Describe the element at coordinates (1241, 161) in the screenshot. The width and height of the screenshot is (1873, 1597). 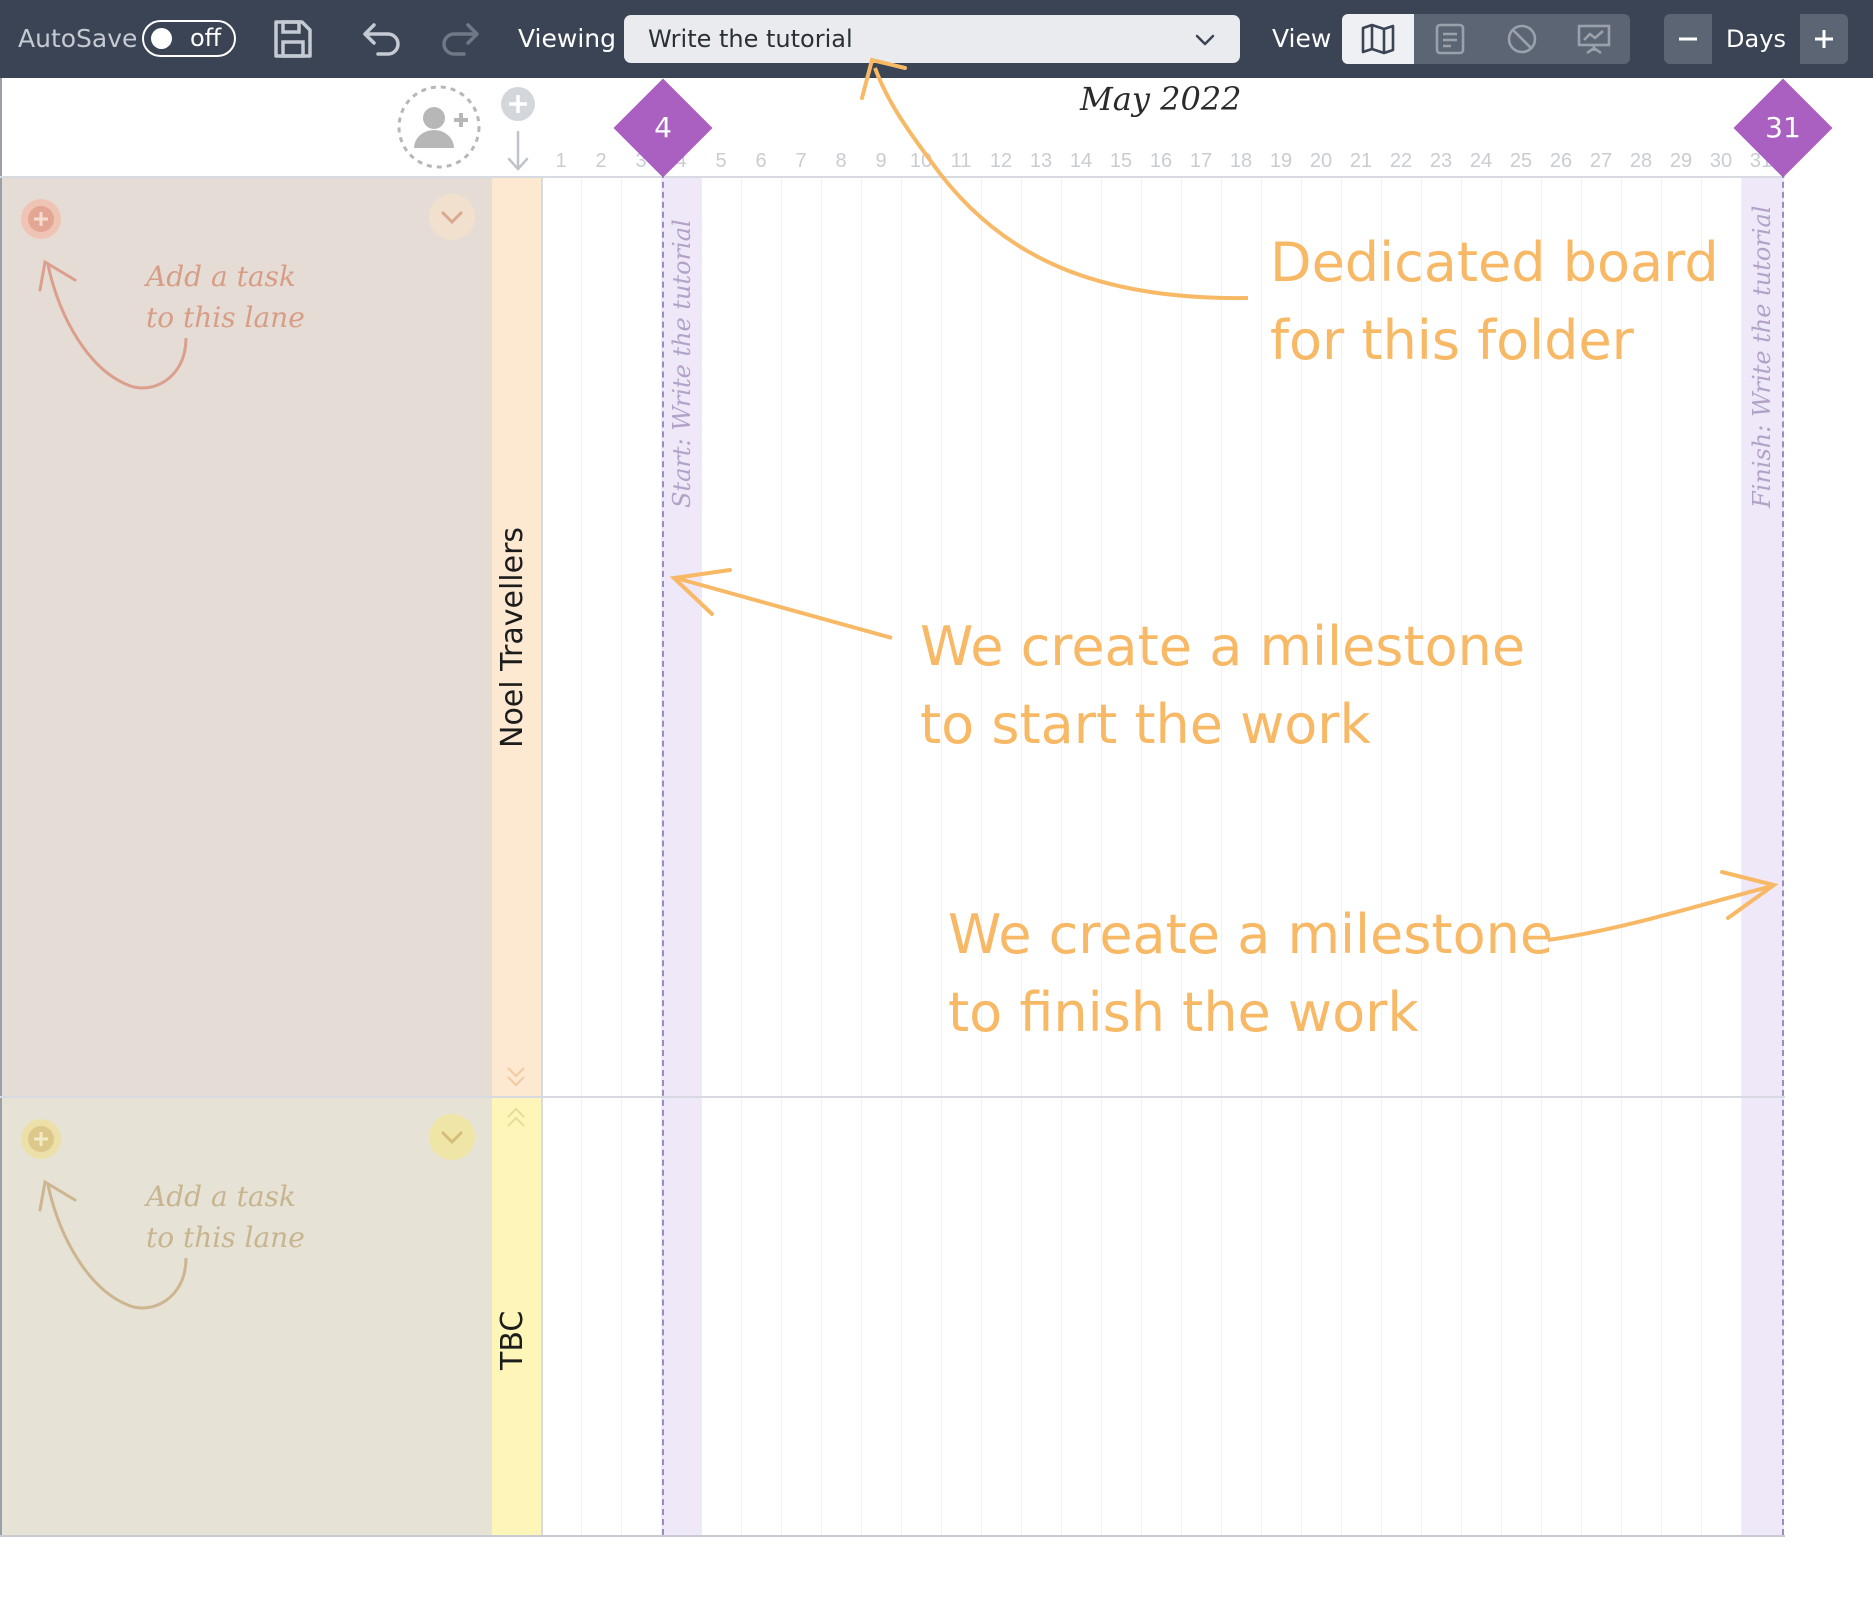
I see `day-label: 18` at that location.